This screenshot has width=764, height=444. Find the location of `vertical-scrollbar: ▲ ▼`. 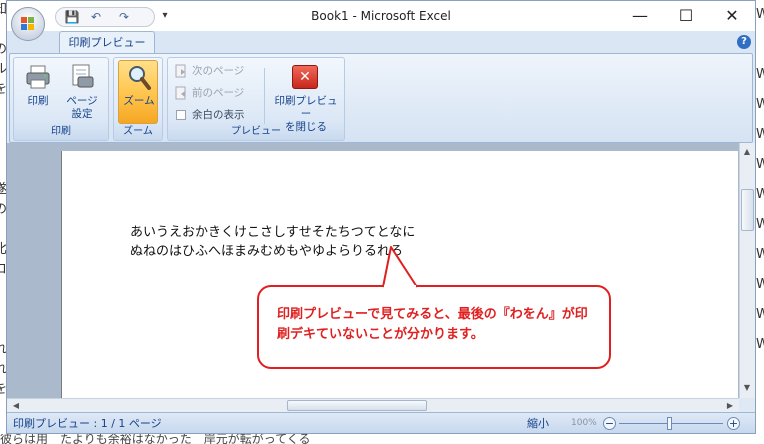

vertical-scrollbar: ▲ ▼ is located at coordinates (747, 270).